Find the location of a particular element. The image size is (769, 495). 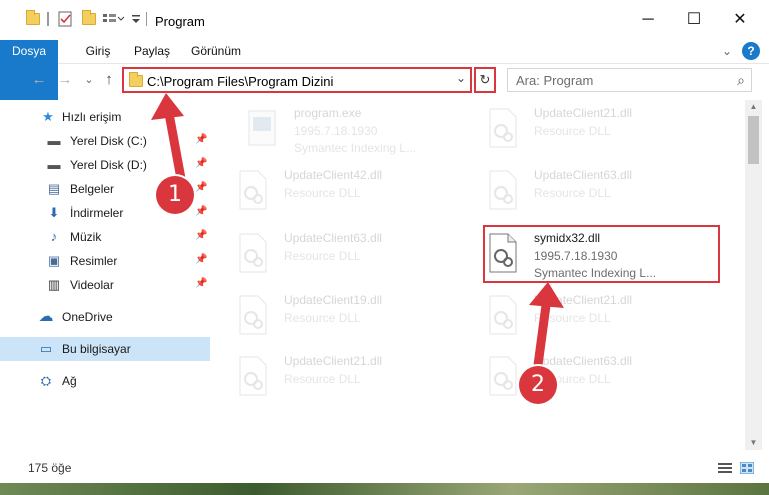

tab-file: Dosya is located at coordinates (29, 70).